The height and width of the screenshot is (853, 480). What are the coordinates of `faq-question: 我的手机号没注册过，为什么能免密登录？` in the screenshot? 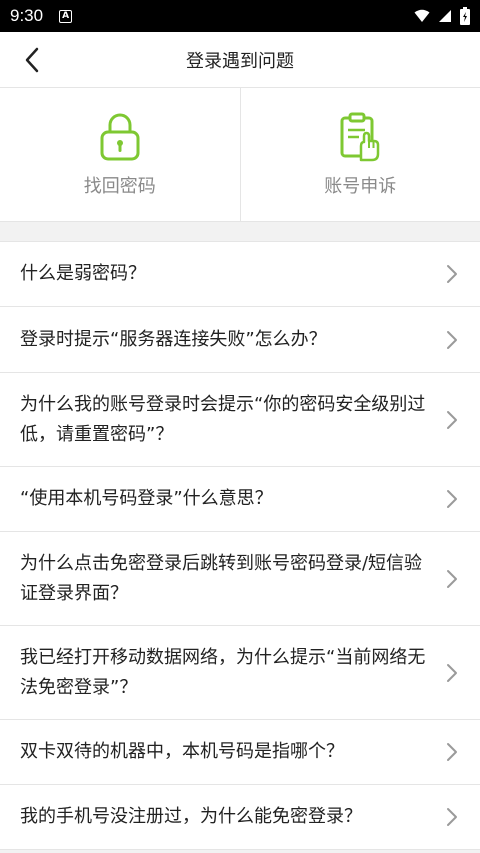 It's located at (191, 816).